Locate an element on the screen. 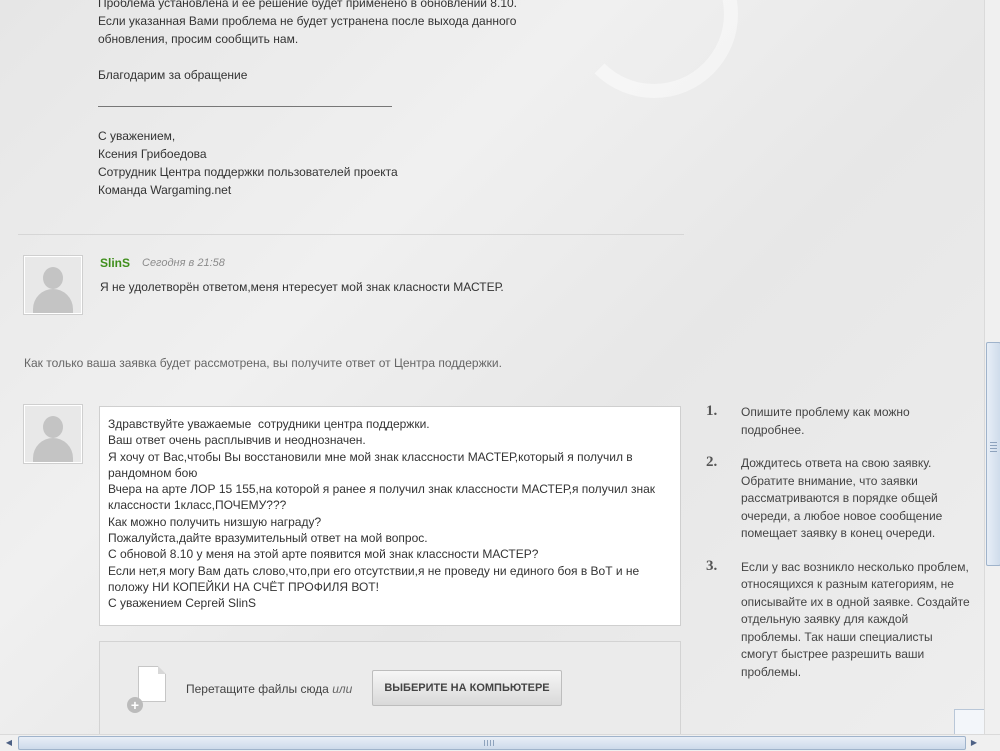 The image size is (1000, 751). arrow-right-icon: ▶ is located at coordinates (974, 742).